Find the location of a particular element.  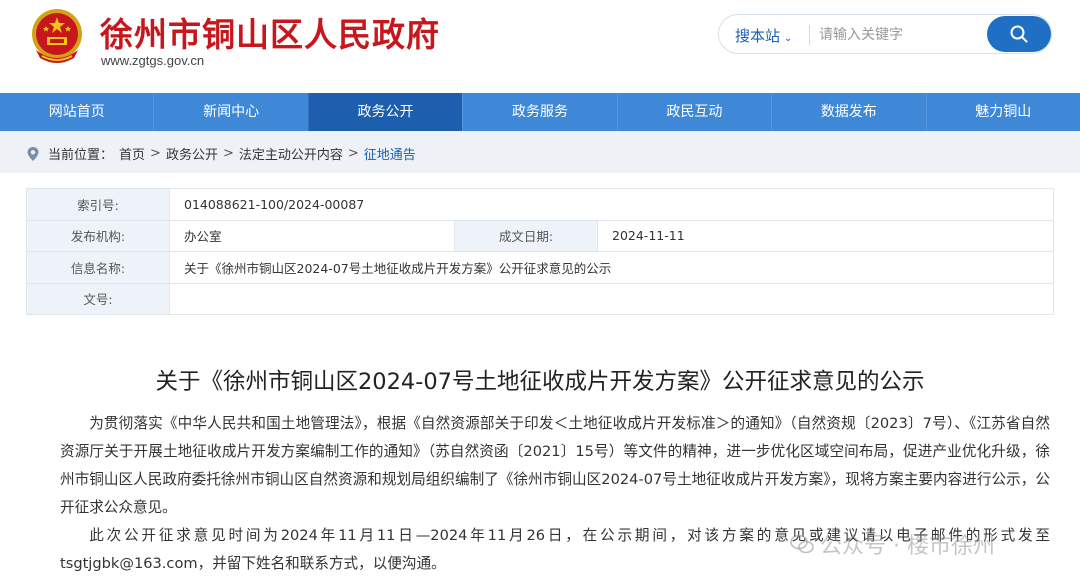

national-emblem-icon is located at coordinates (57, 36).